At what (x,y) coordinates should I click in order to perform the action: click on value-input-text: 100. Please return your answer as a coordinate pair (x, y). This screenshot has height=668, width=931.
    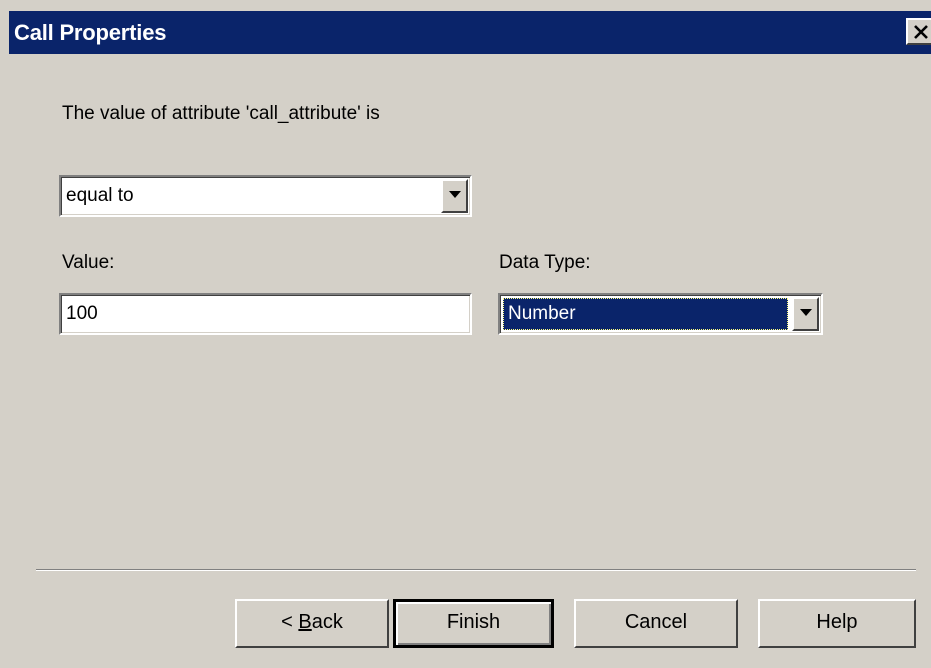
    Looking at the image, I should click on (82, 313).